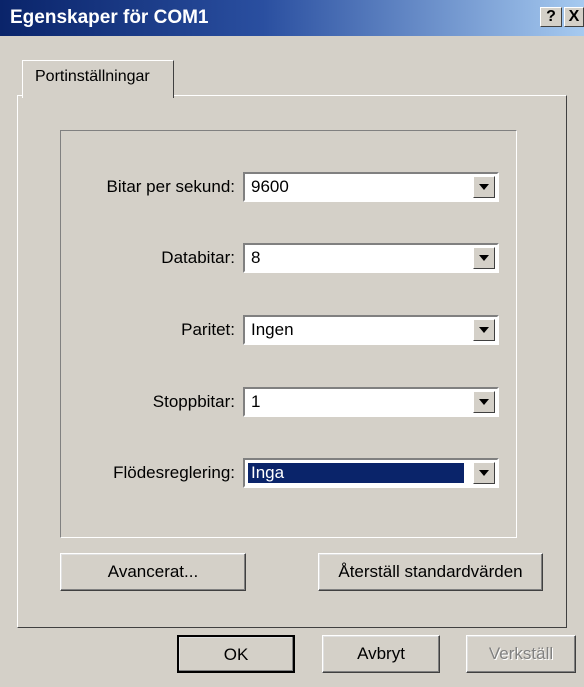 This screenshot has width=584, height=687. Describe the element at coordinates (371, 402) in the screenshot. I see `stop-bits-select: 1` at that location.